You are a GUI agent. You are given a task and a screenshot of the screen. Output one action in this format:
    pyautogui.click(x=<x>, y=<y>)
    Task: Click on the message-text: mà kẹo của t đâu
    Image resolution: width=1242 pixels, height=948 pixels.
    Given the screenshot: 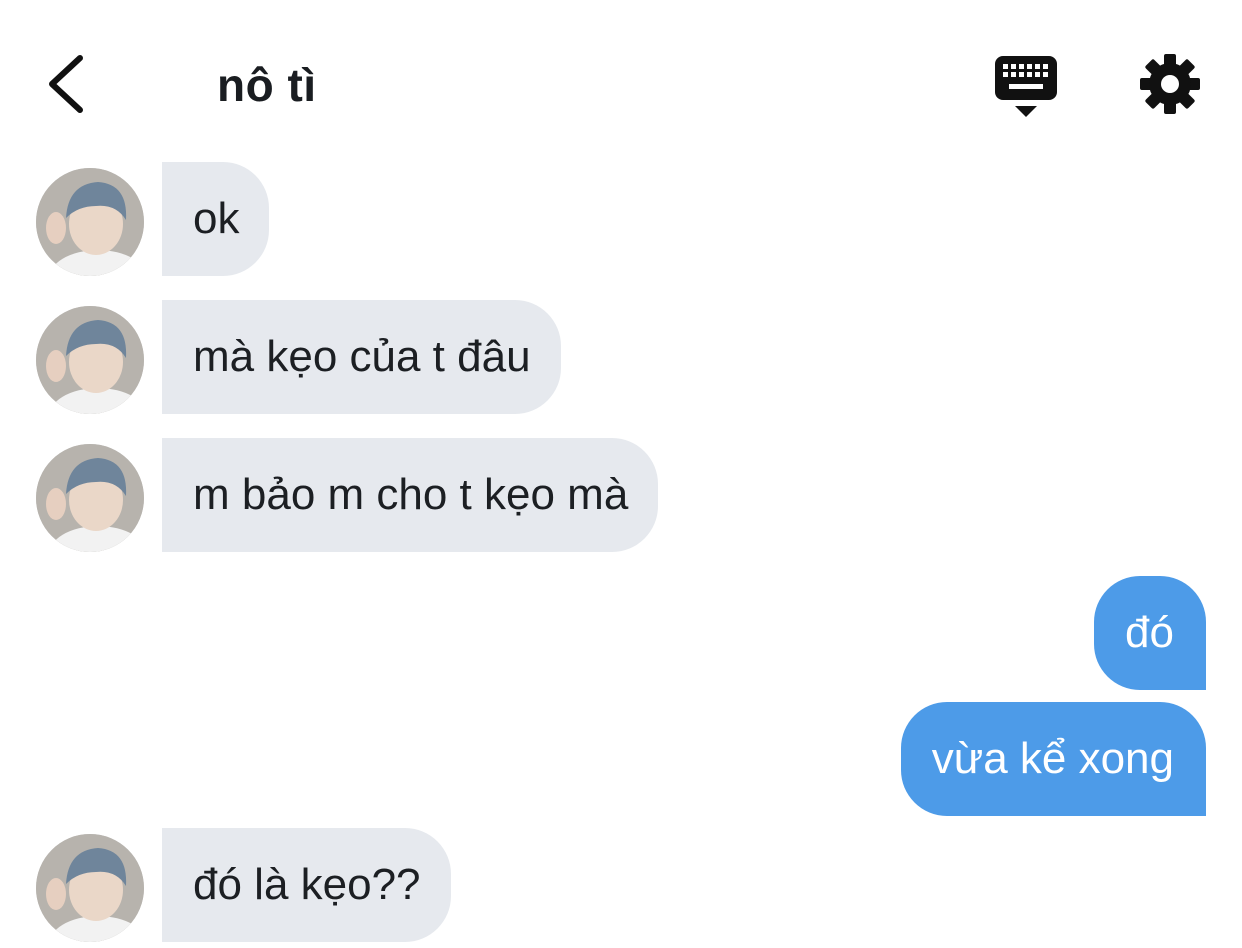 What is the action you would take?
    pyautogui.click(x=362, y=356)
    